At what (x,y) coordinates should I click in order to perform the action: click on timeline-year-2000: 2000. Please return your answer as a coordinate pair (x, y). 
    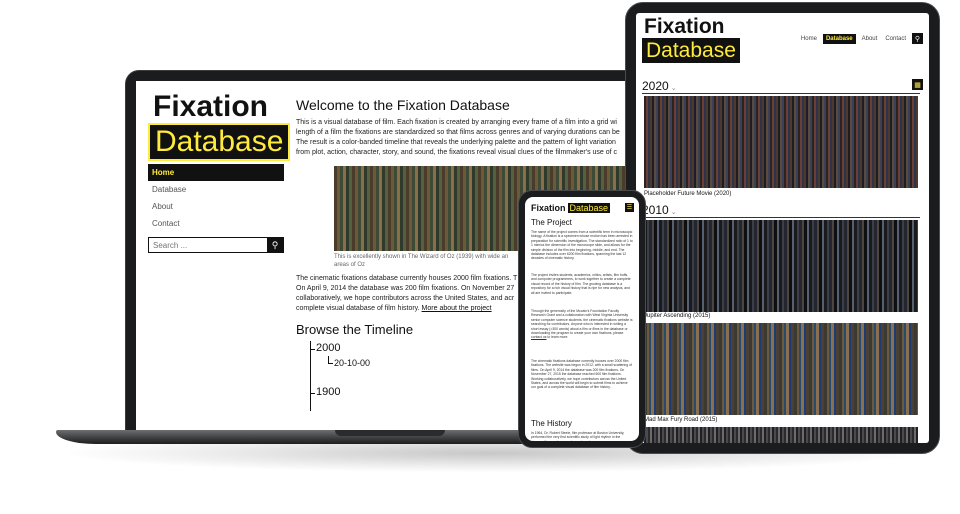
    Looking at the image, I should click on (328, 348).